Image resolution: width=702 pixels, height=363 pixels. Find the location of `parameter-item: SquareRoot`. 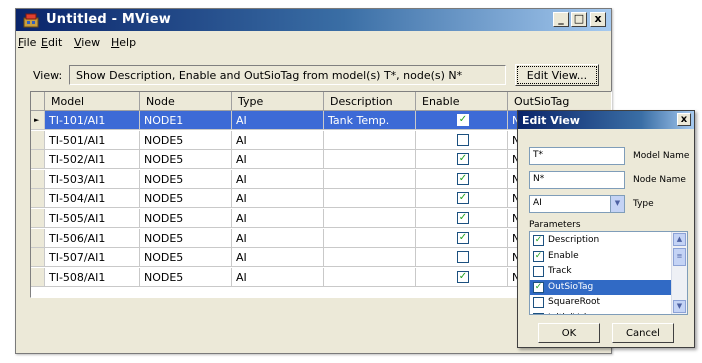

parameter-item: SquareRoot is located at coordinates (601, 302).